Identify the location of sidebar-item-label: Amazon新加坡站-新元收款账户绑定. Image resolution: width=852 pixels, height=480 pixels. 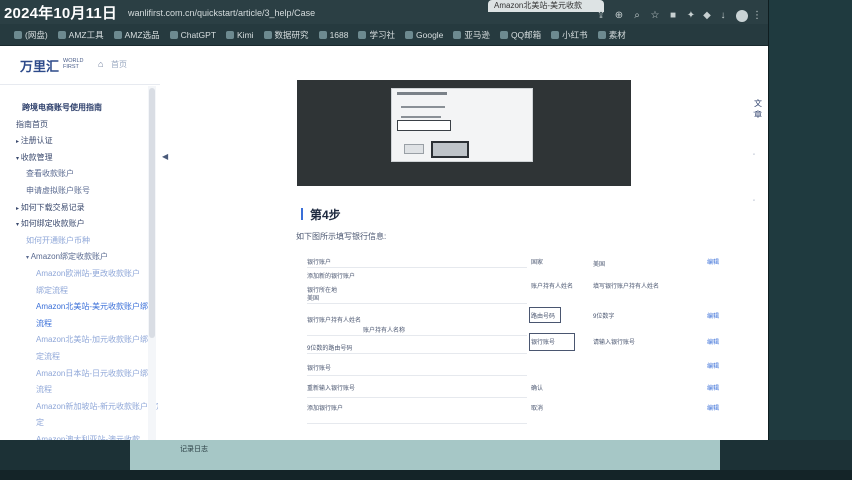
(97, 406).